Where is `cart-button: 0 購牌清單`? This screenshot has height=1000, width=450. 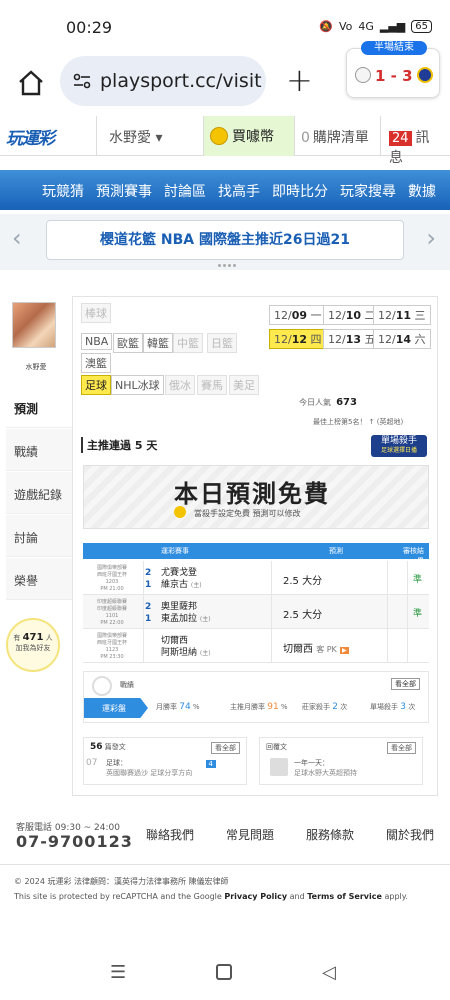 cart-button: 0 購牌清單 is located at coordinates (337, 136).